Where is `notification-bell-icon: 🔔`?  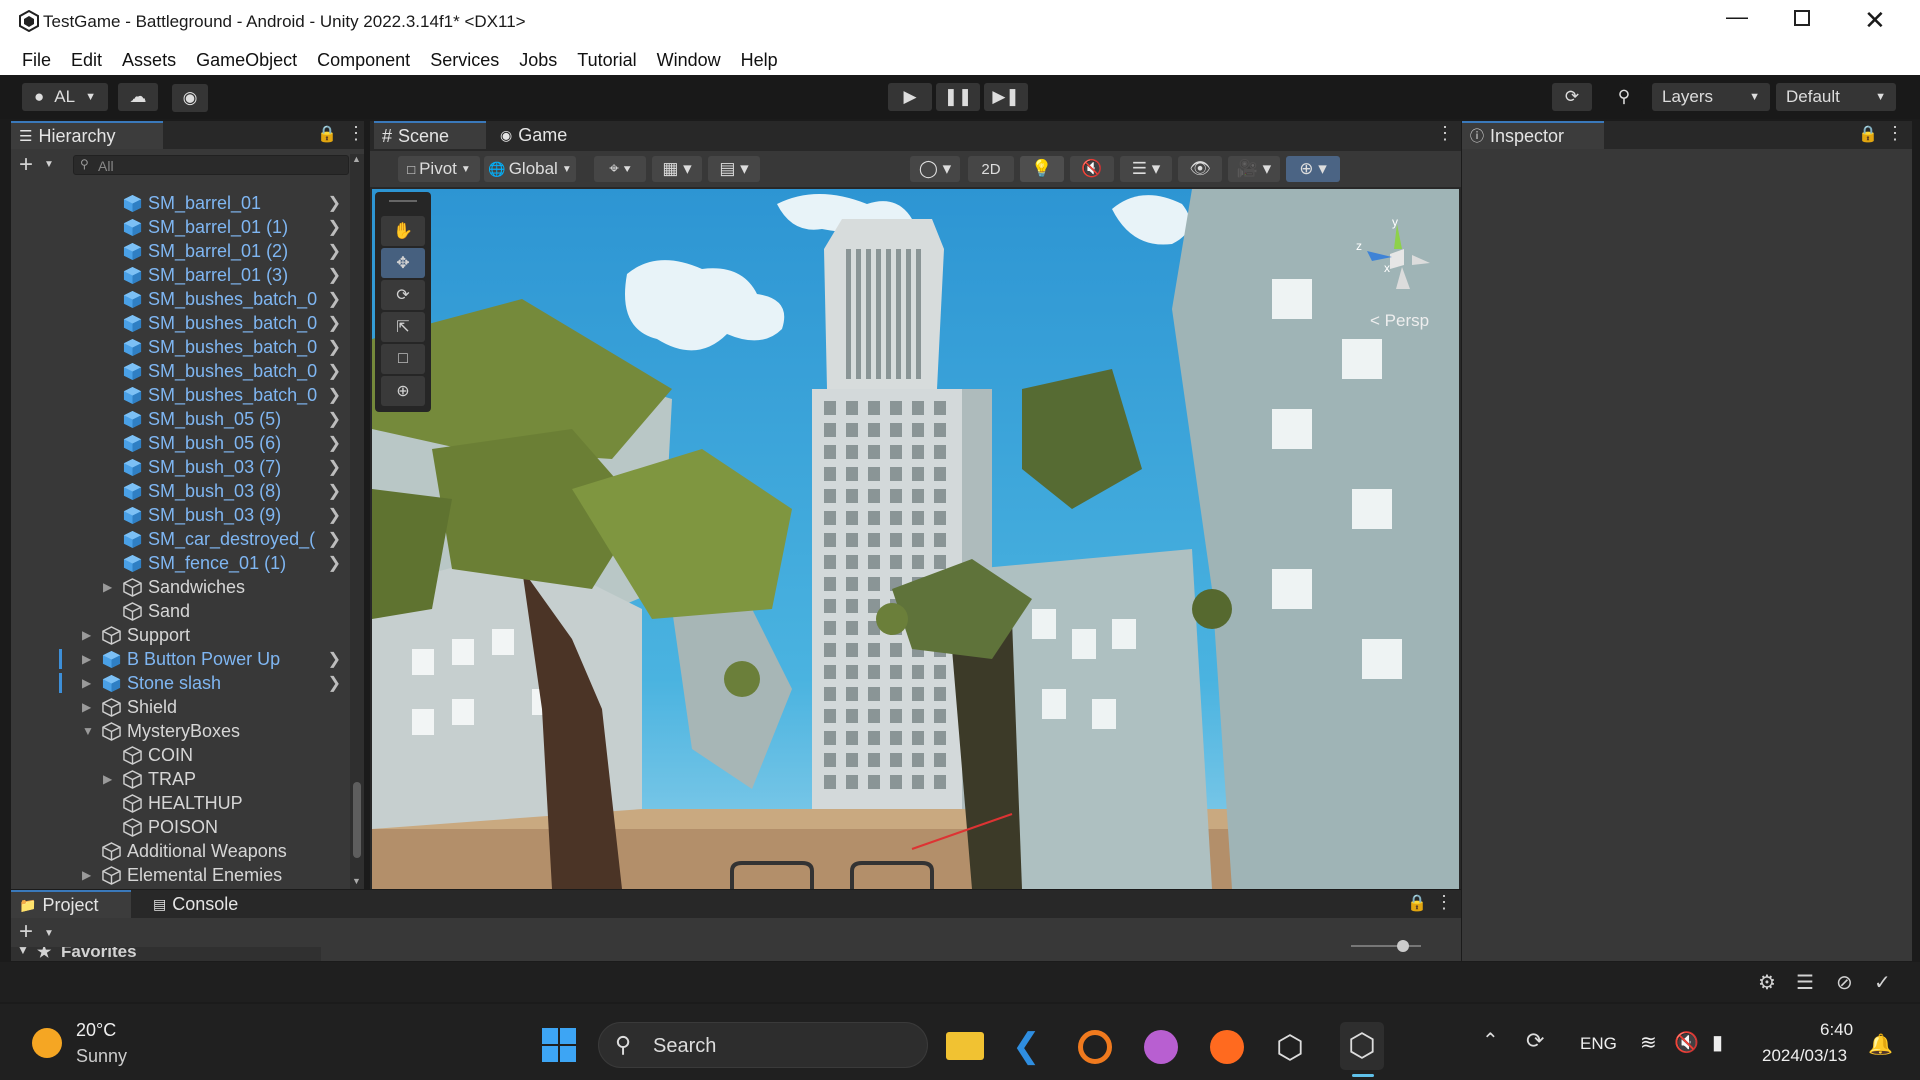
notification-bell-icon: 🔔 is located at coordinates (1880, 1044).